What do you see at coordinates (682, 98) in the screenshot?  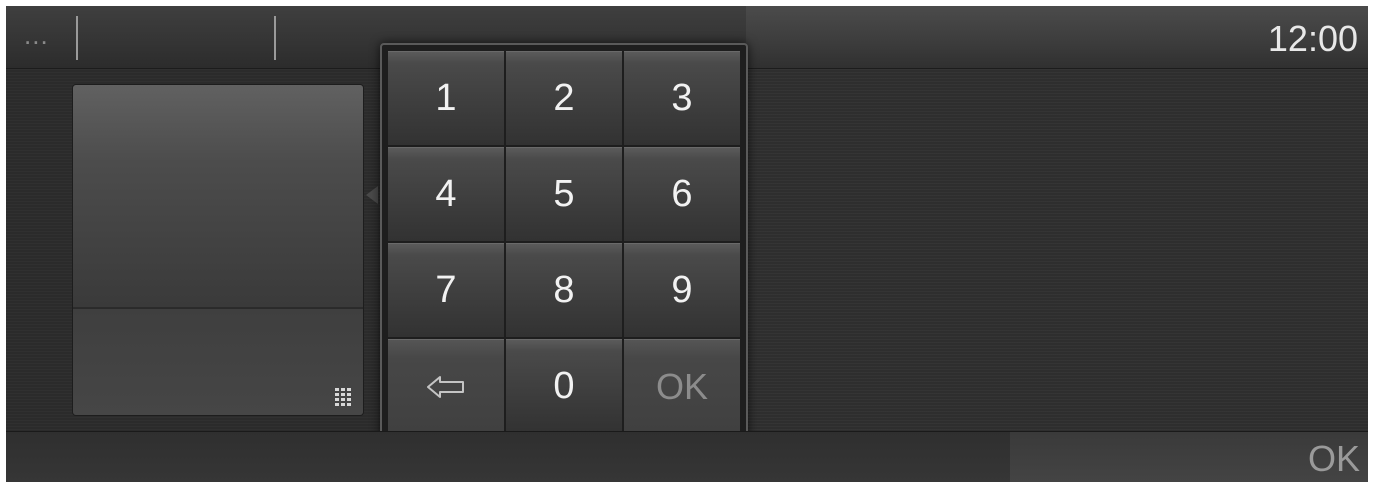 I see `key-3: 3` at bounding box center [682, 98].